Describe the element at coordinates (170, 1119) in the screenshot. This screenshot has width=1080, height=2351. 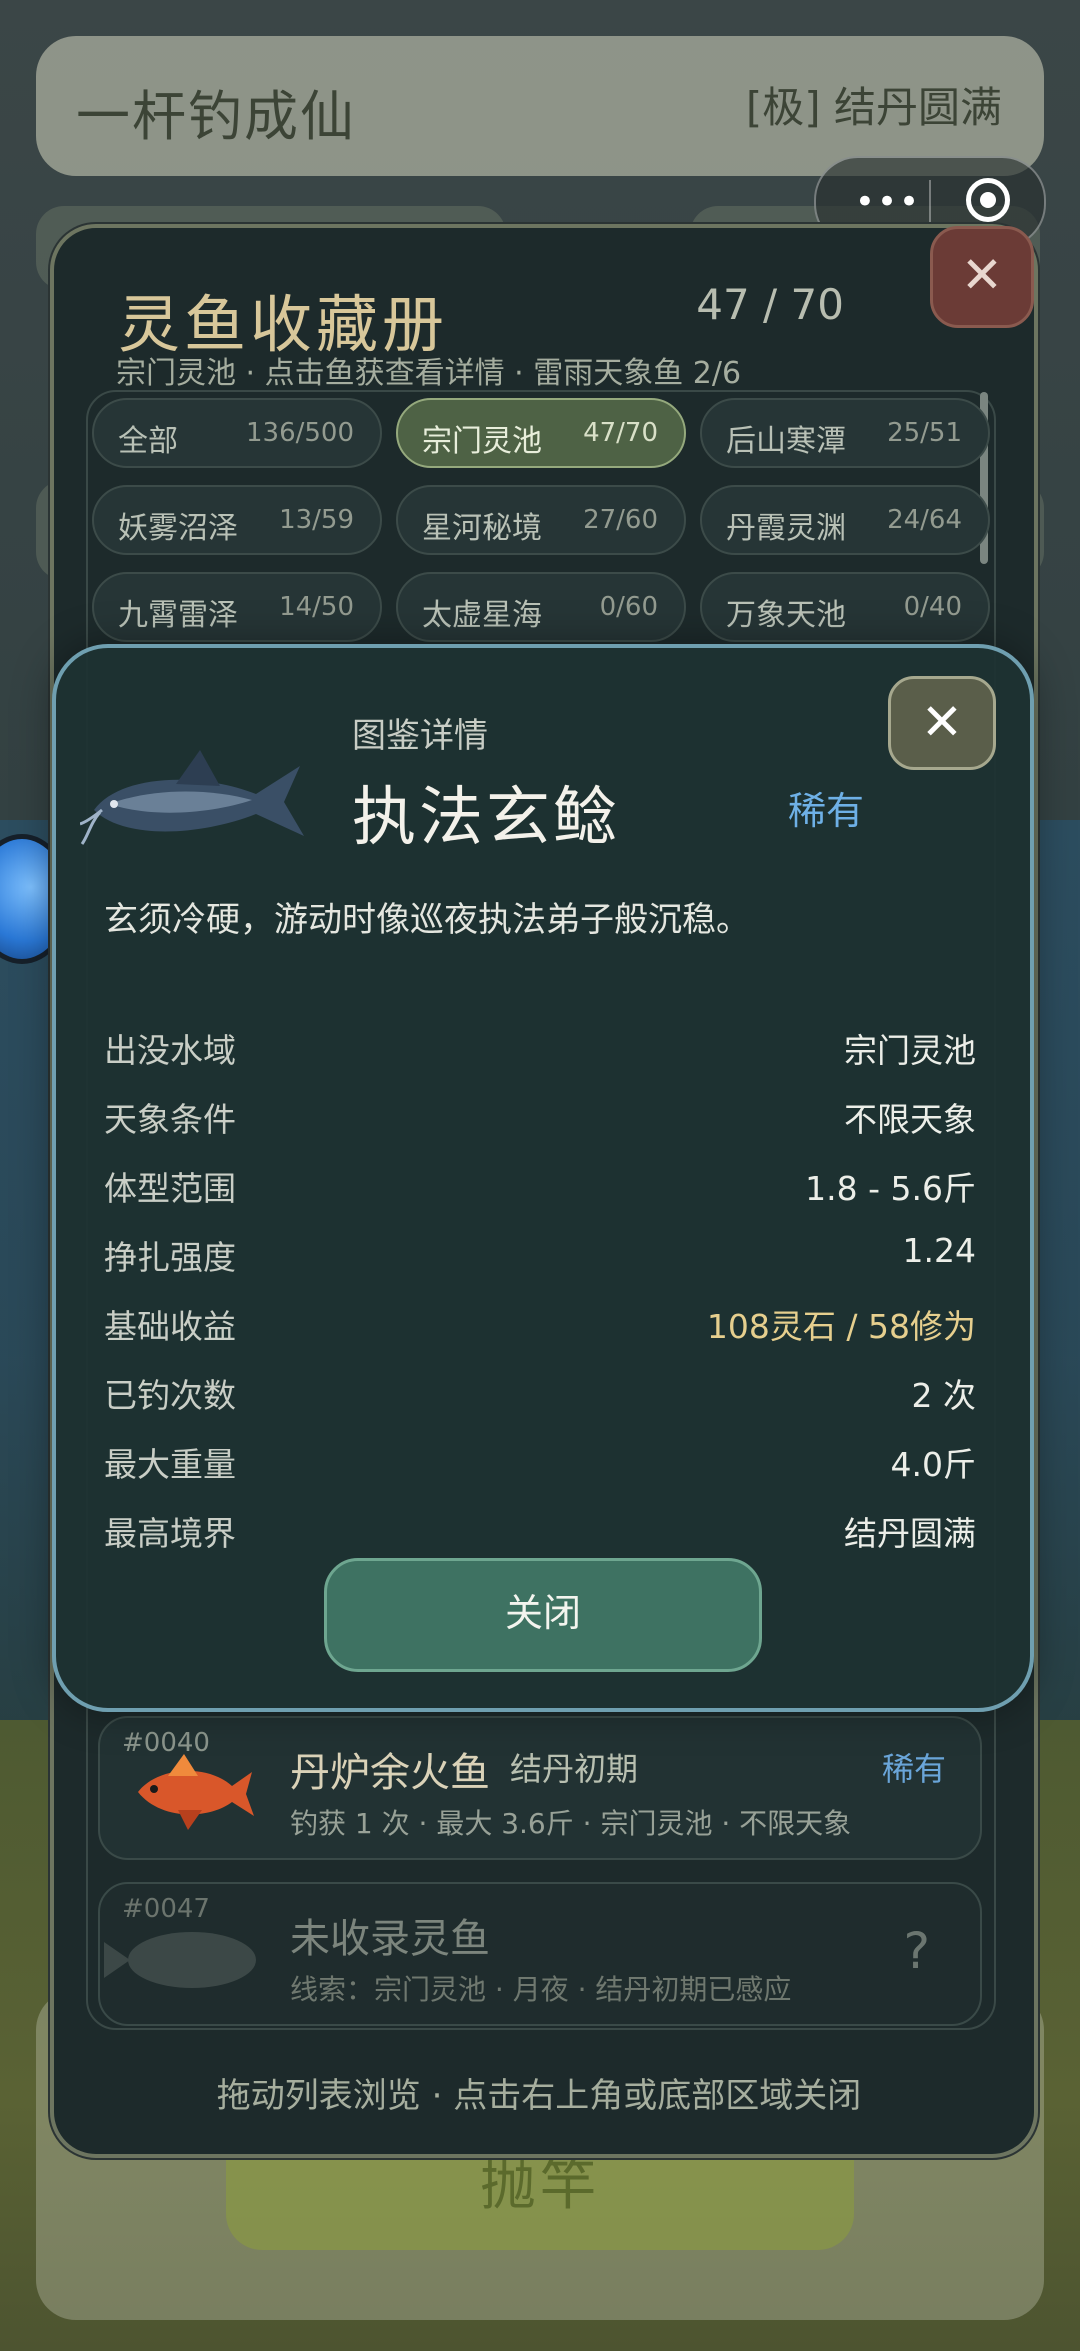
I see `detail-row-key: 天象条件` at that location.